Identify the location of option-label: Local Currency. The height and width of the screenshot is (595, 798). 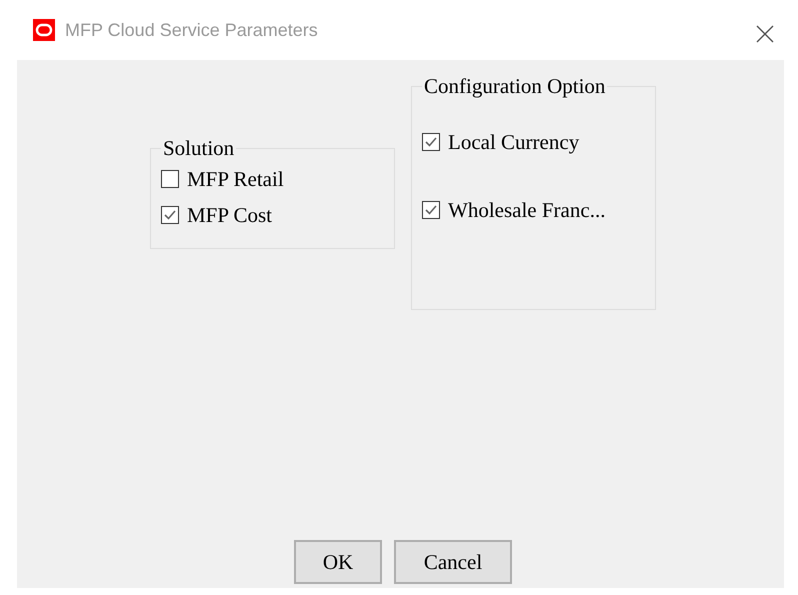
(514, 142).